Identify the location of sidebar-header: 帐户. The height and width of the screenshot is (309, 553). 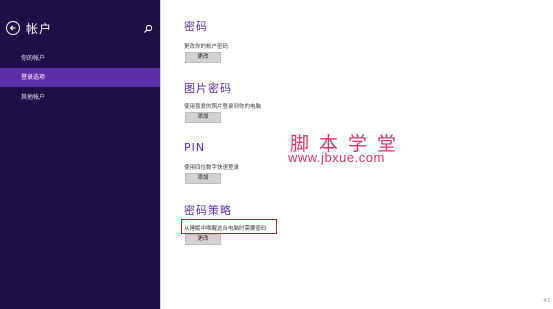
(29, 28).